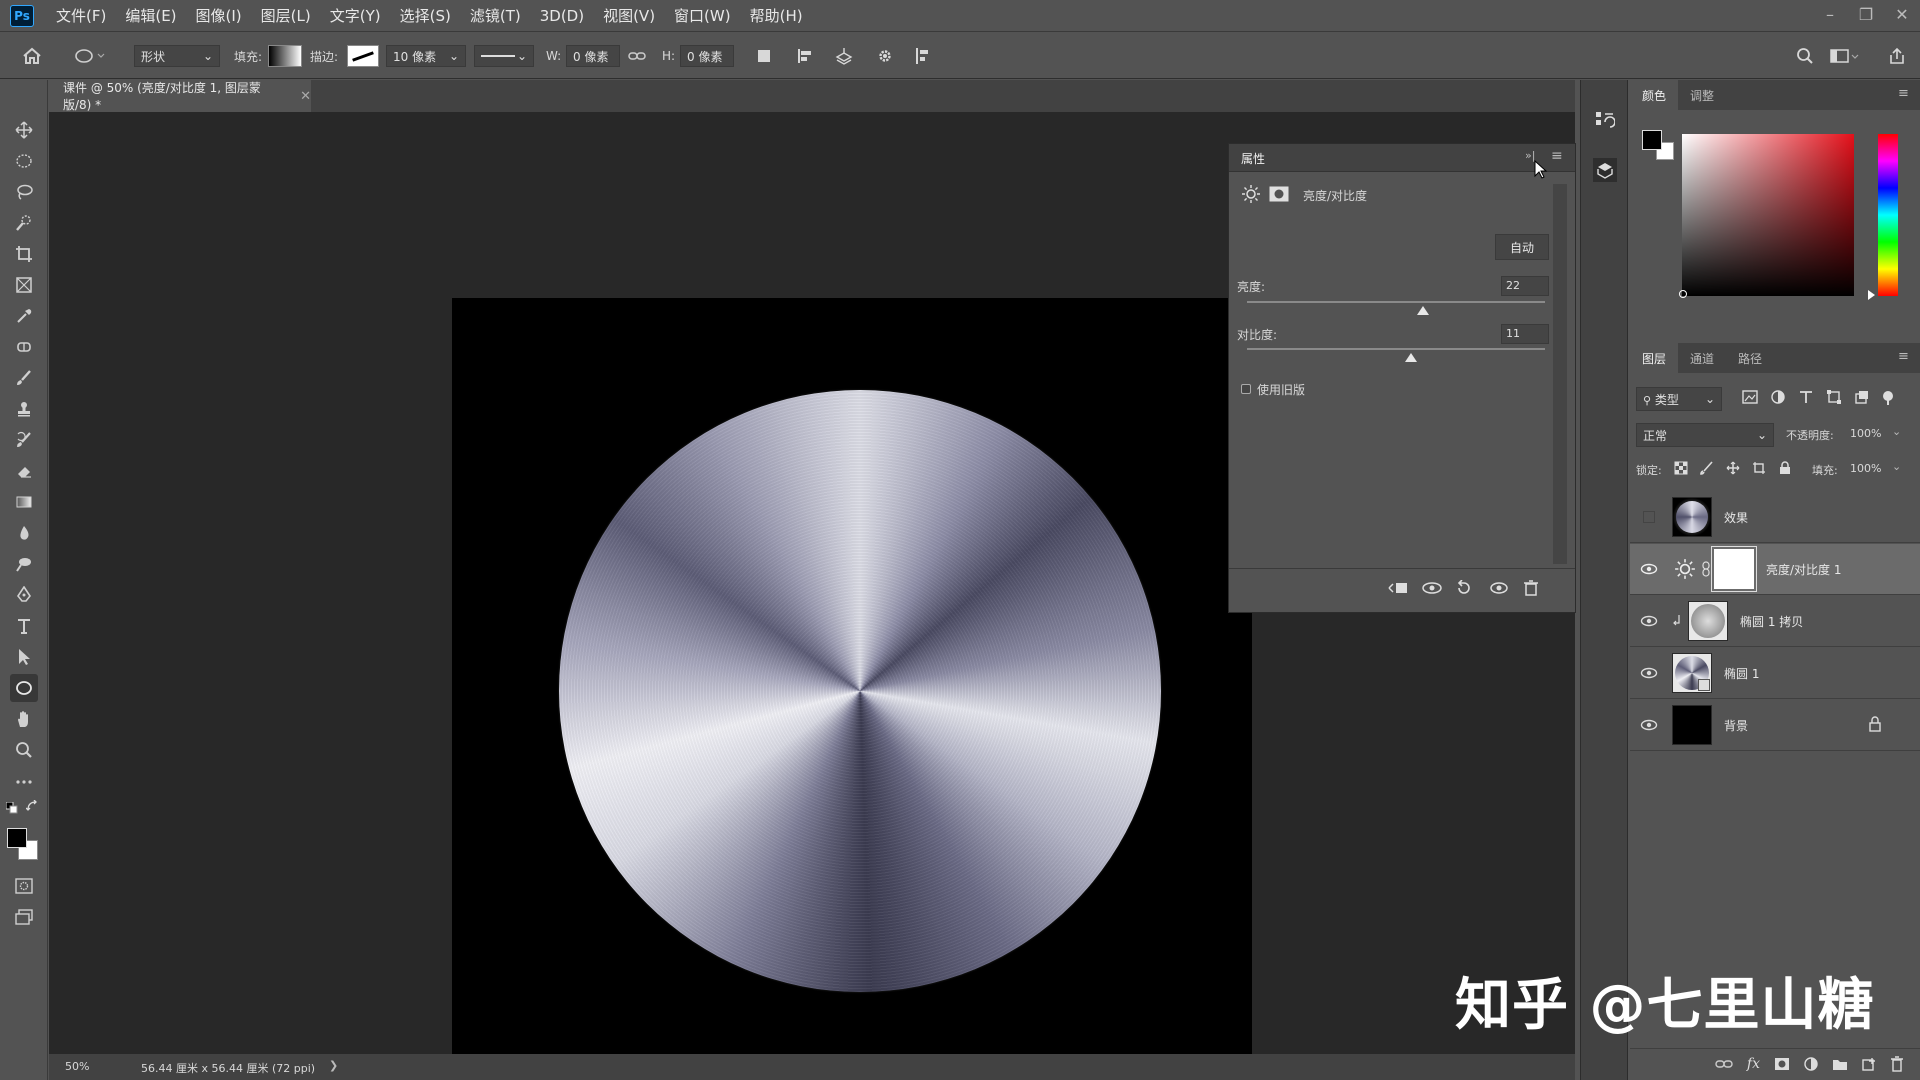  I want to click on panel-menu-icon: ≡, so click(1557, 156).